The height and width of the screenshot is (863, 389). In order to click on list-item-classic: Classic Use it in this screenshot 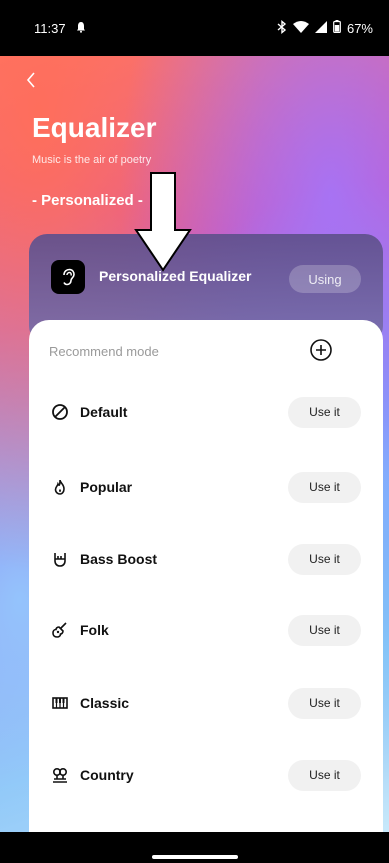, I will do `click(206, 703)`.